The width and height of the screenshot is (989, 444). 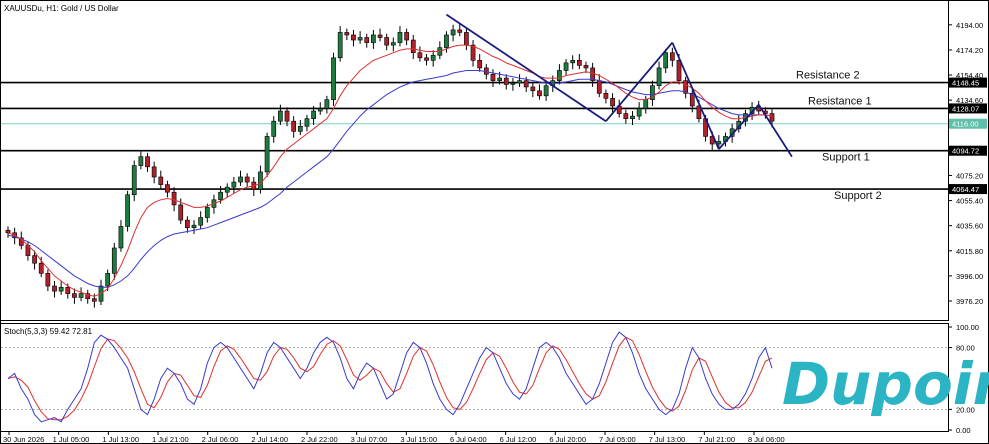 What do you see at coordinates (828, 76) in the screenshot?
I see `level-label: Resistance 2` at bounding box center [828, 76].